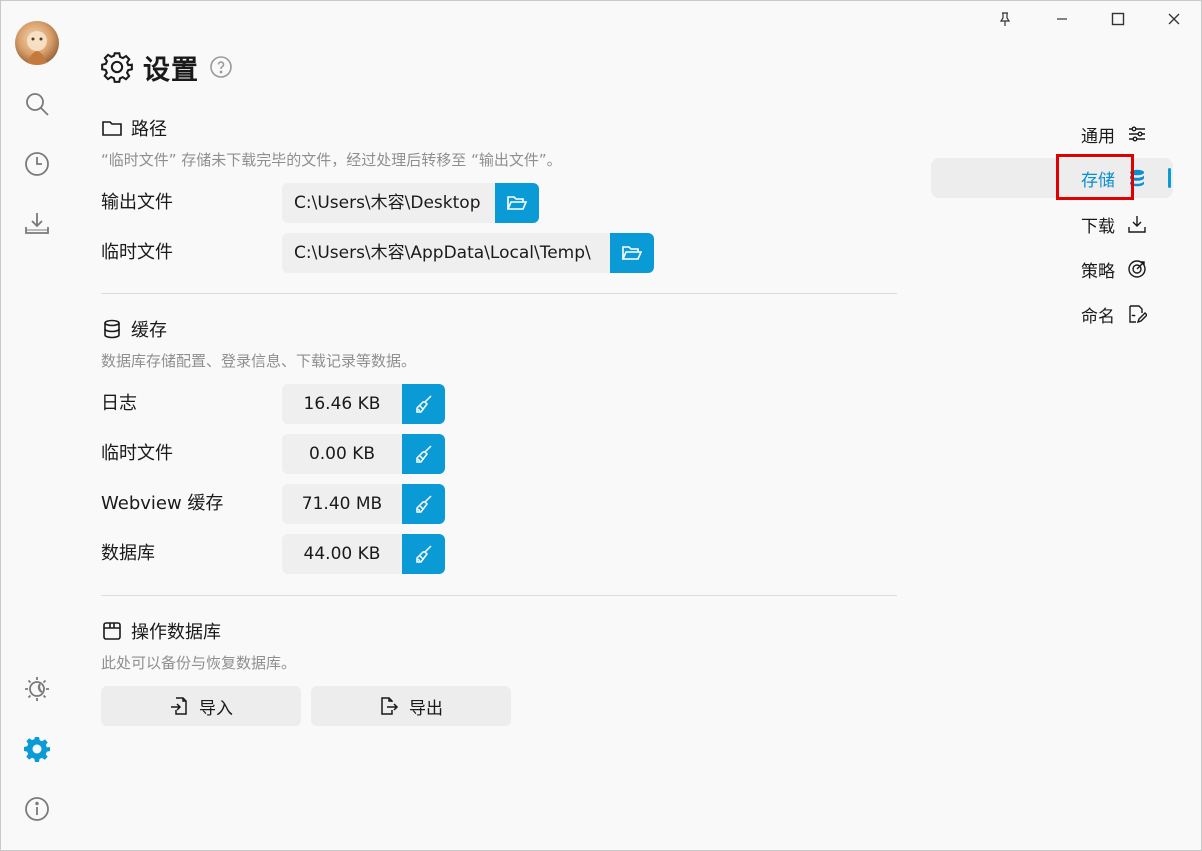  What do you see at coordinates (112, 128) in the screenshot?
I see `folder-icon` at bounding box center [112, 128].